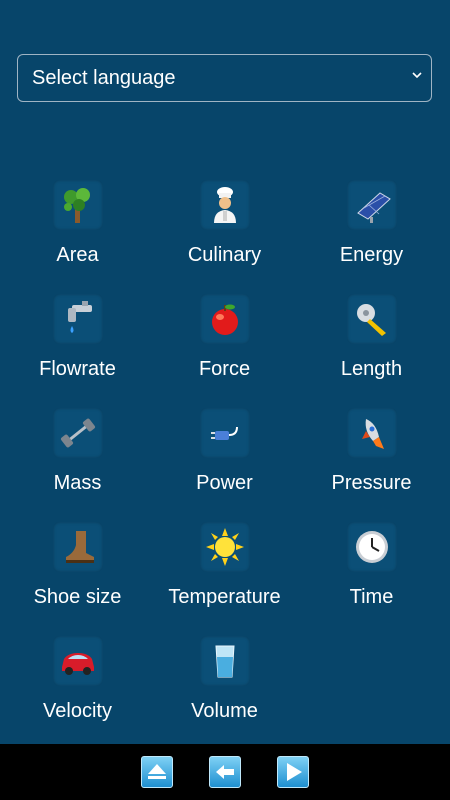 The image size is (450, 800). Describe the element at coordinates (224, 205) in the screenshot. I see `chef-icon` at that location.